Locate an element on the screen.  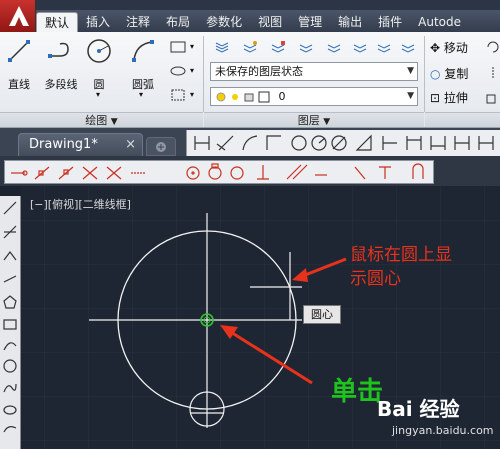
layer-state-icon is located at coordinates (250, 47).